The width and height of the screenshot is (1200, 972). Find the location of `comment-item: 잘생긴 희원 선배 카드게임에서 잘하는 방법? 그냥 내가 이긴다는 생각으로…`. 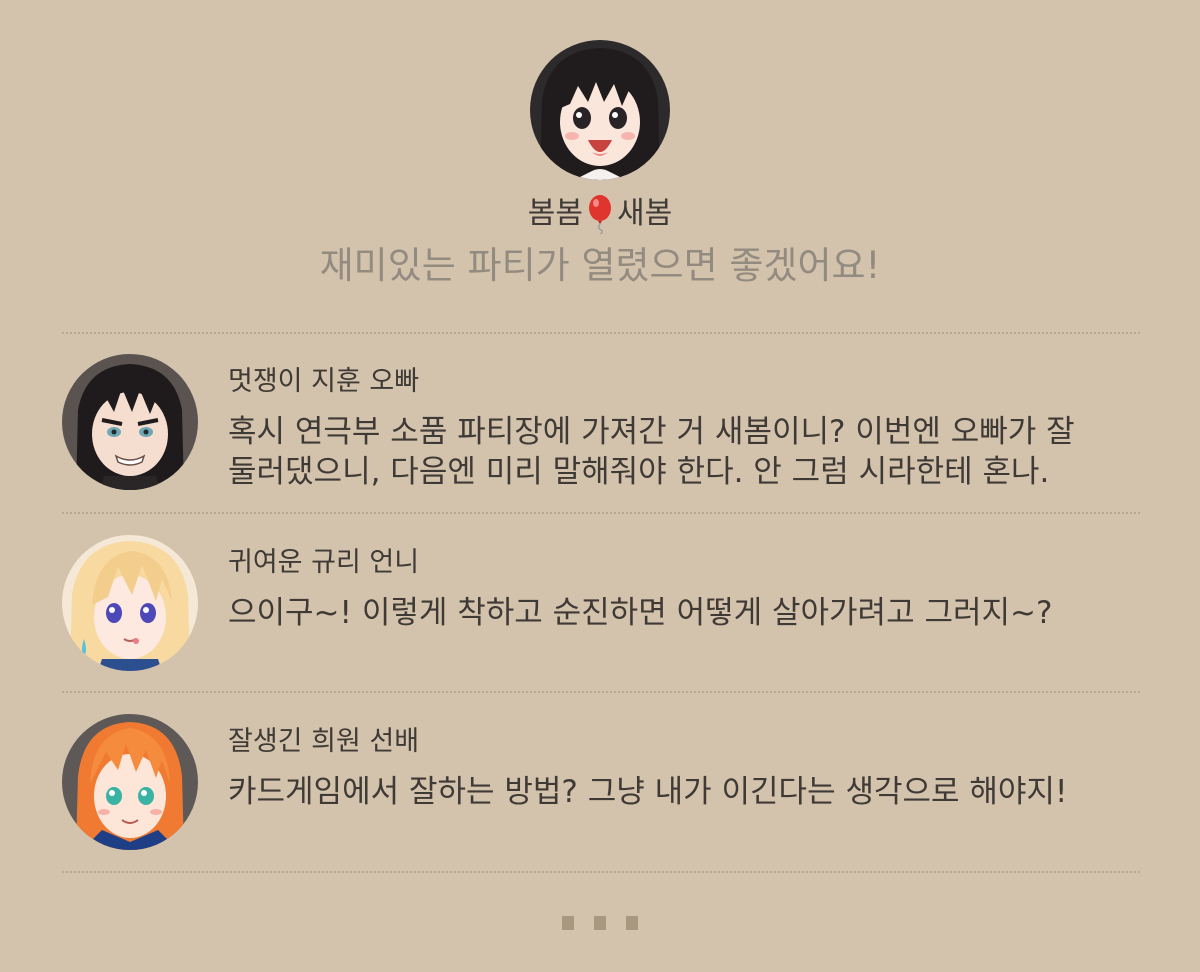

comment-item: 잘생긴 희원 선배 카드게임에서 잘하는 방법? 그냥 내가 이긴다는 생각으로… is located at coordinates (601, 784).